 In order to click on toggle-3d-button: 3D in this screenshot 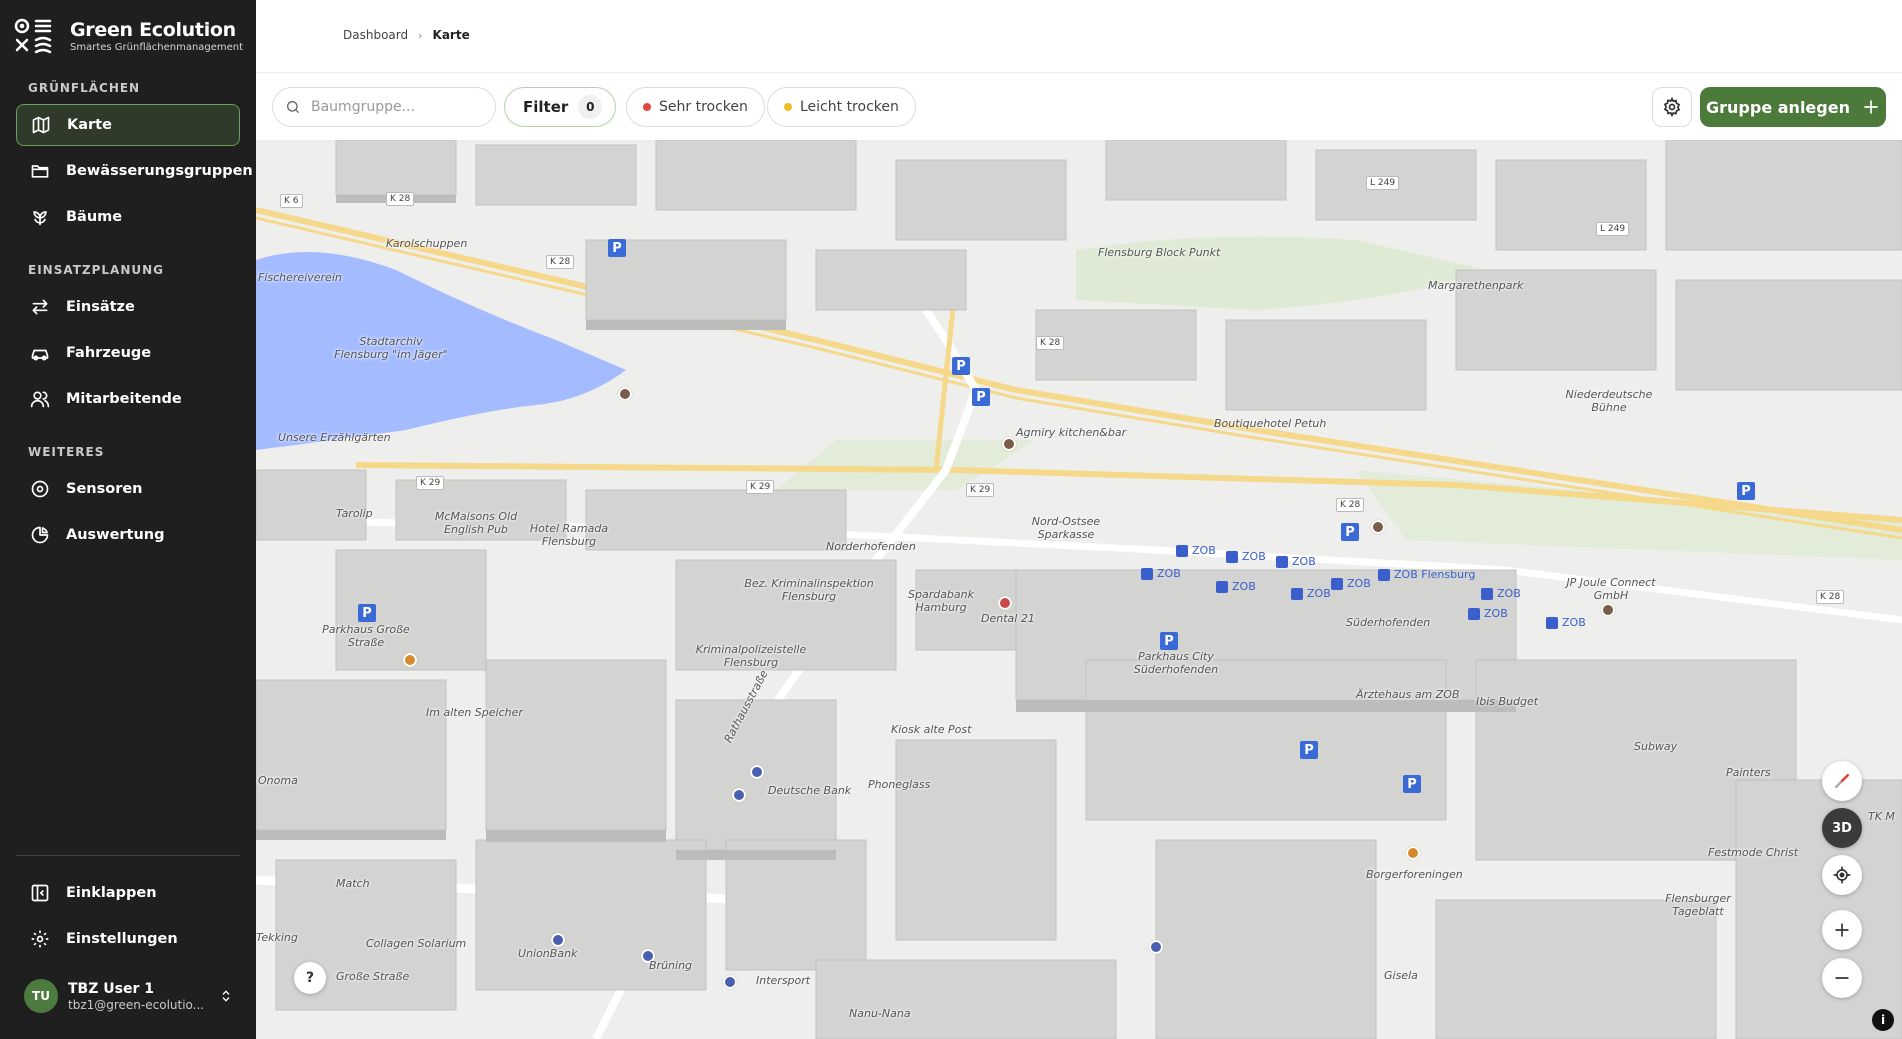, I will do `click(1842, 828)`.